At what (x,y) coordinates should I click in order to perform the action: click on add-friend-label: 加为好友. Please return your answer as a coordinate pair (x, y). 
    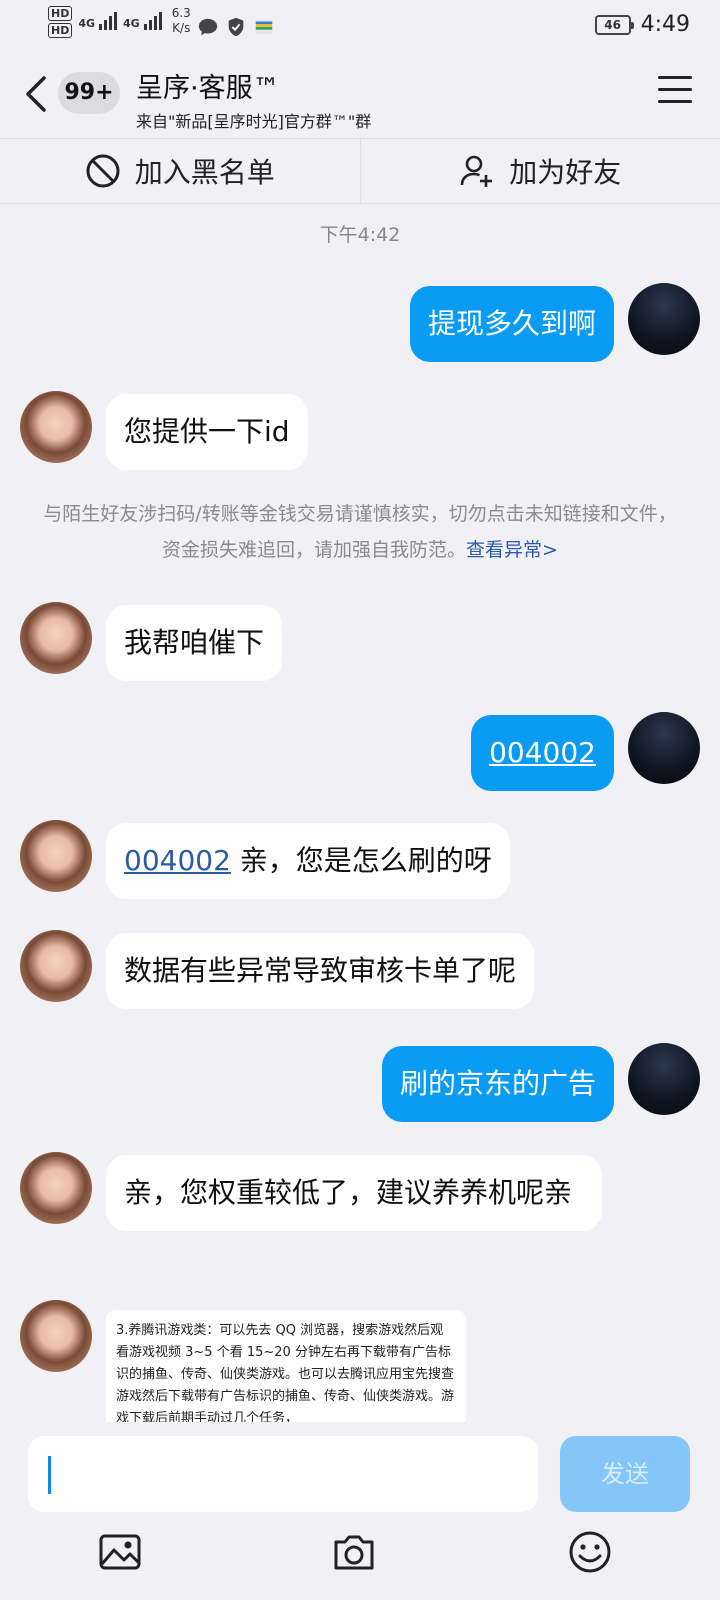
    Looking at the image, I should click on (565, 172).